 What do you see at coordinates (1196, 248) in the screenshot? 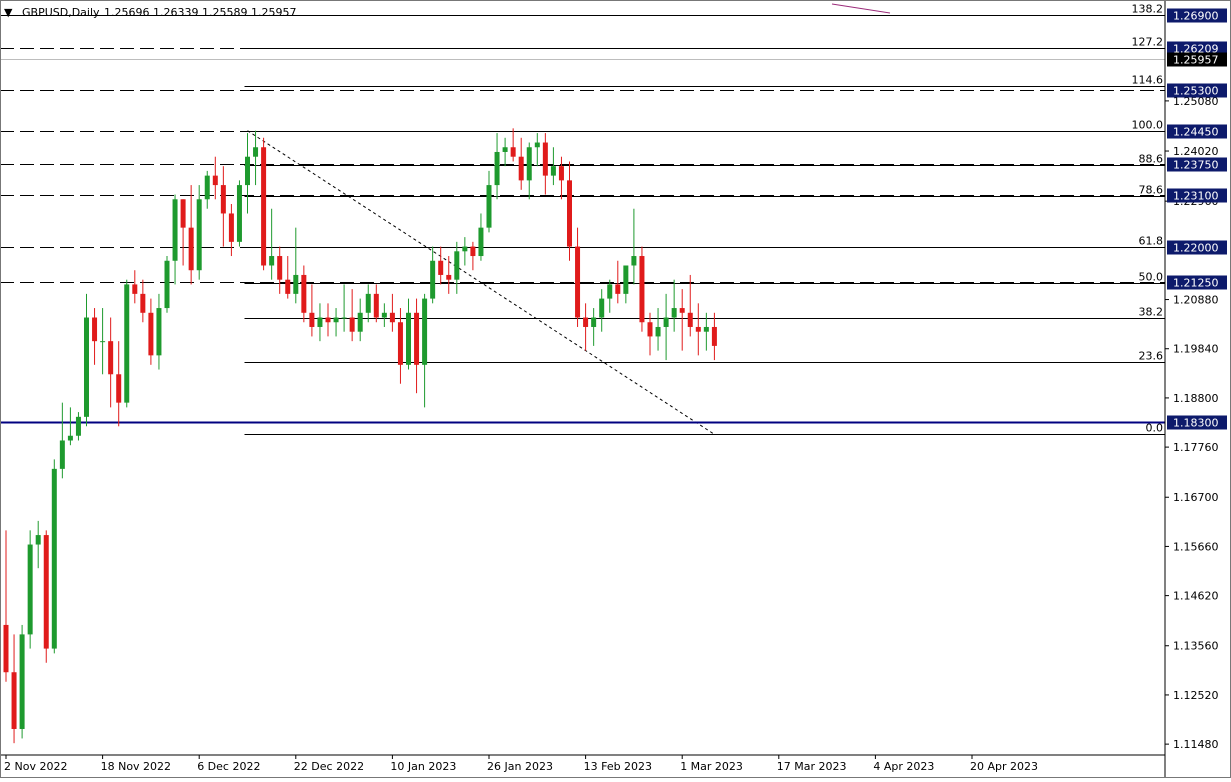
I see `level-price-label: 1.22000` at bounding box center [1196, 248].